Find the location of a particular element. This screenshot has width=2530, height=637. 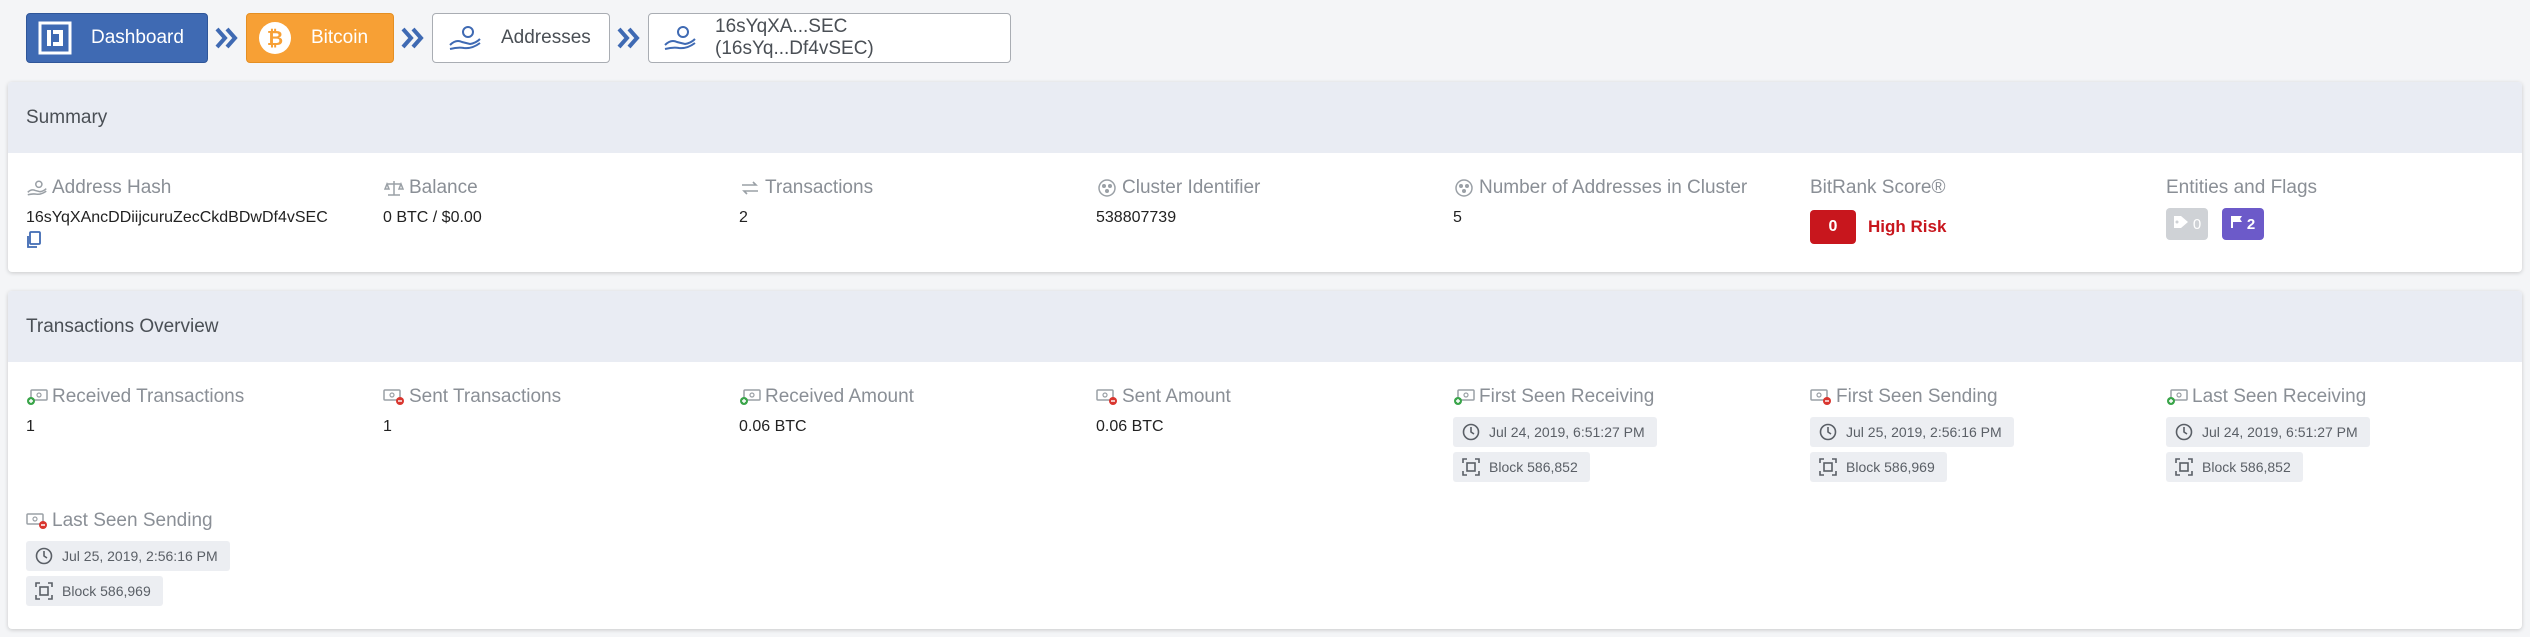

sent-transactions-label: Sent Transactions is located at coordinates (485, 396).